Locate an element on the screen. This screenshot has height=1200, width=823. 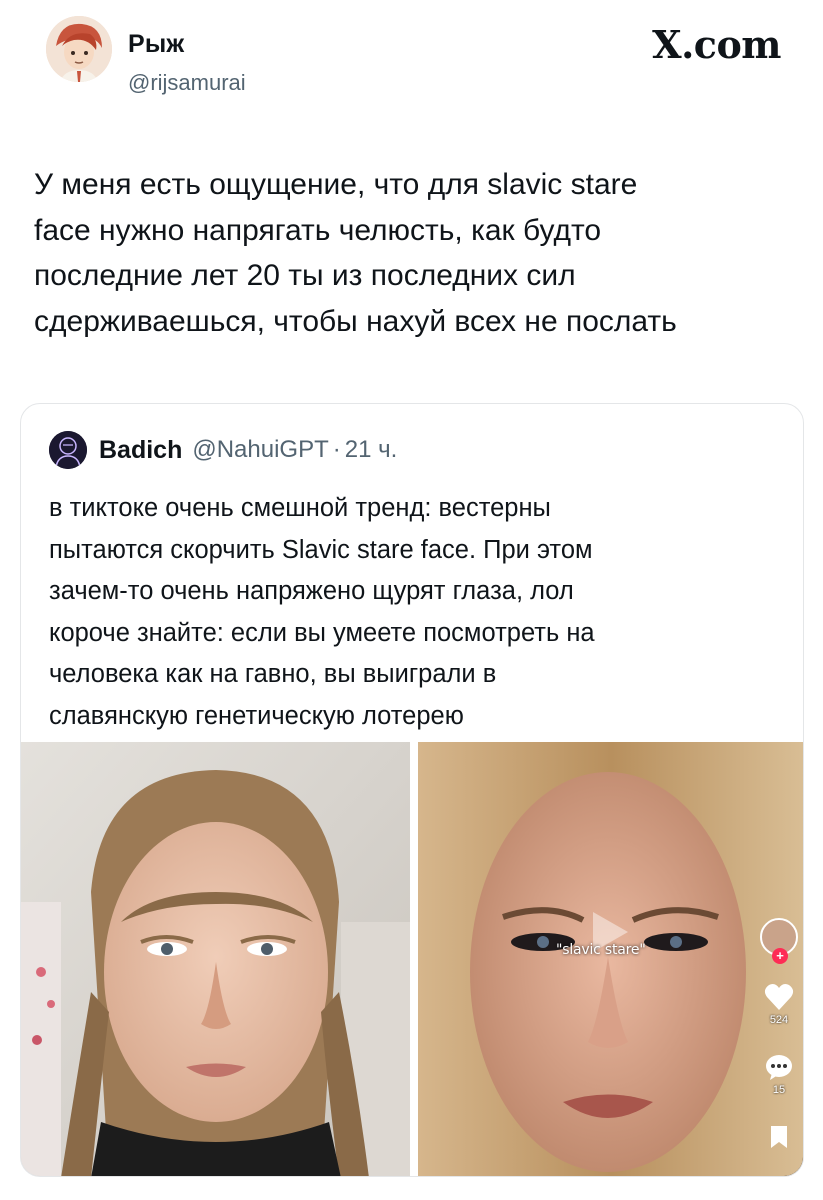
quoted-tweet-header: Badich @NahuiGPT · 21 ч. is located at coordinates (223, 450).